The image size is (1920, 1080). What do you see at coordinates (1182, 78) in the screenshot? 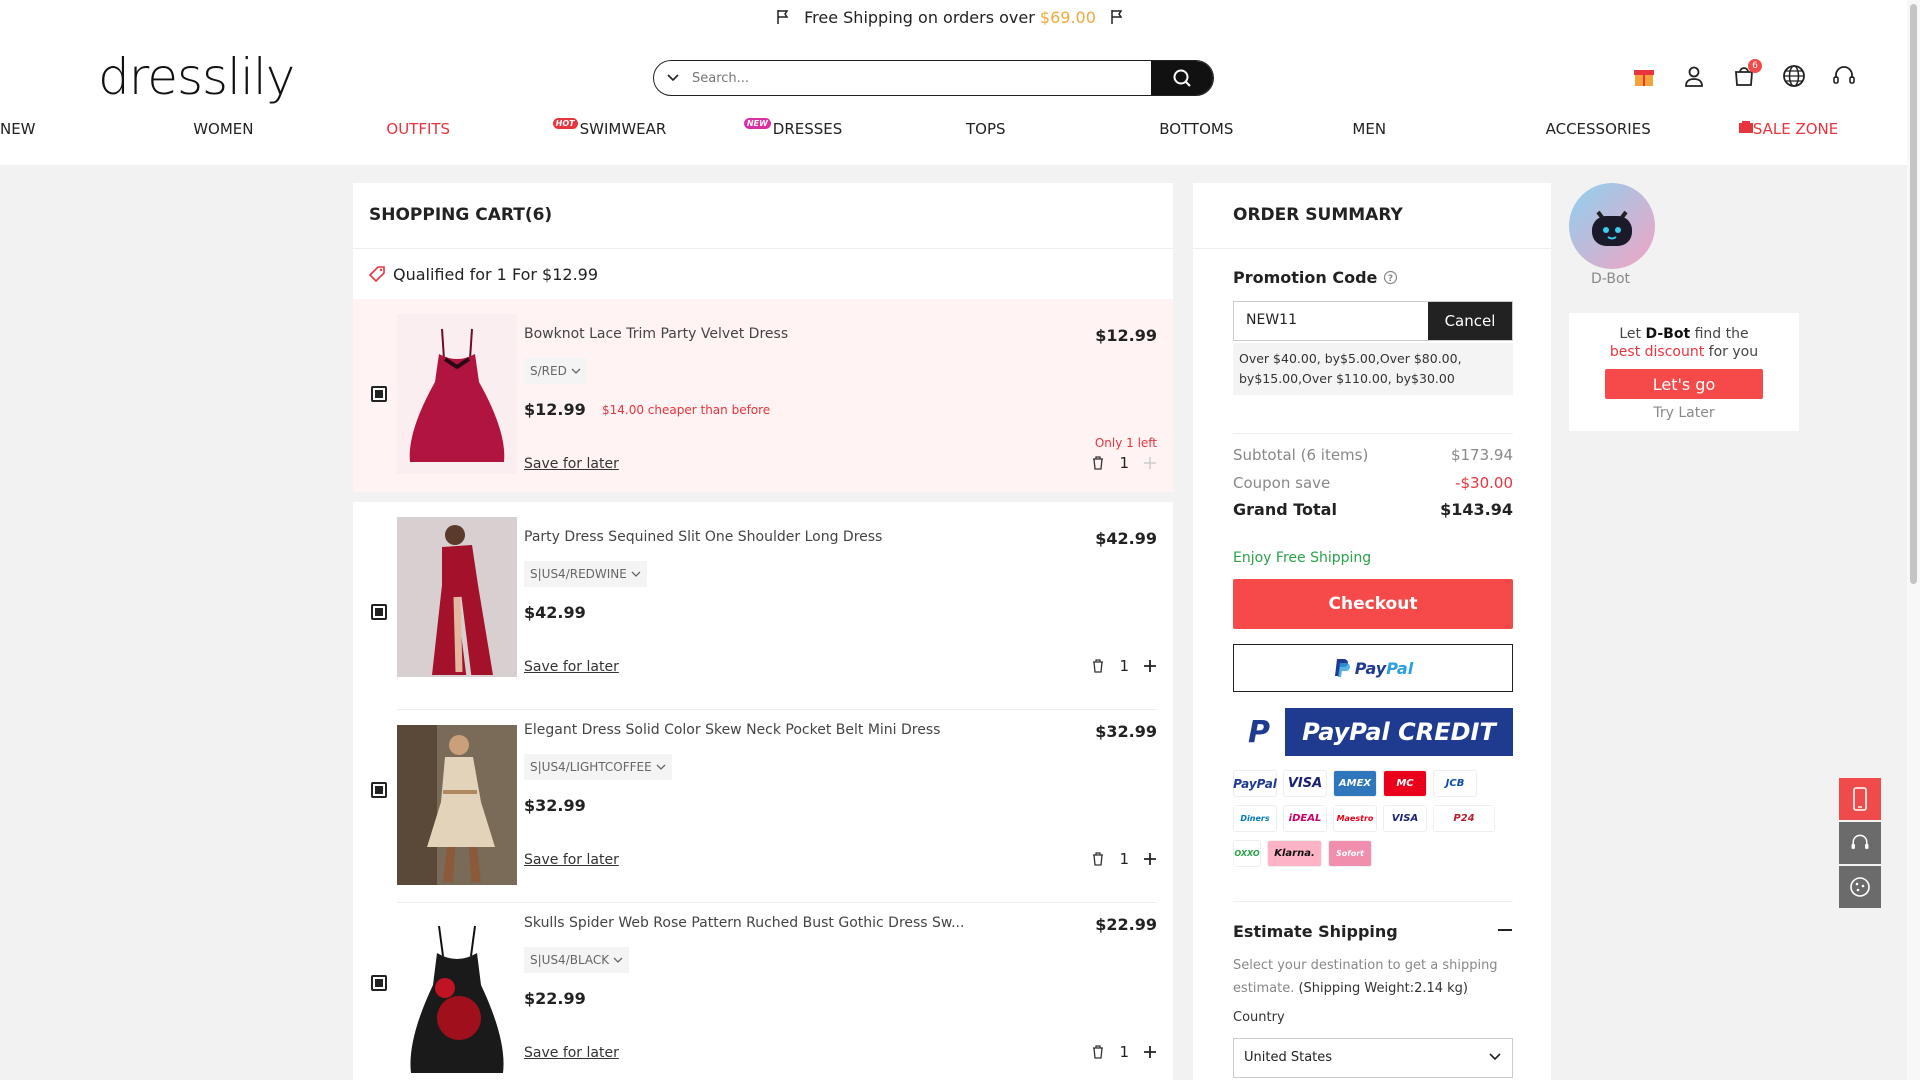
I see `search-button` at bounding box center [1182, 78].